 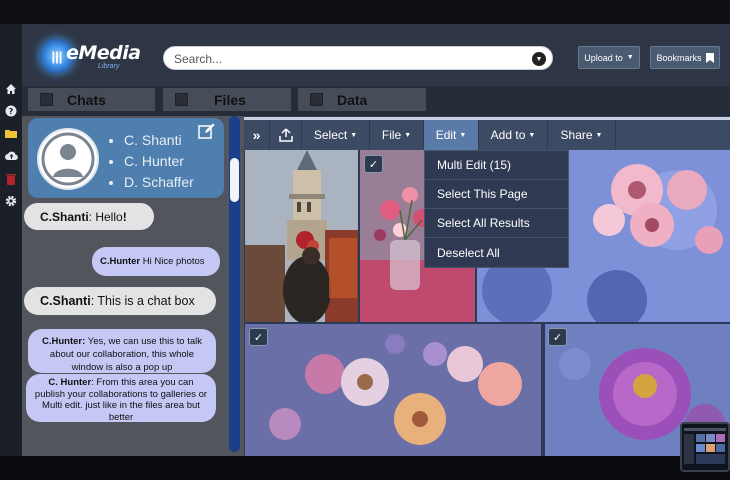 I want to click on message-sender: C. Hunter, so click(x=70, y=382).